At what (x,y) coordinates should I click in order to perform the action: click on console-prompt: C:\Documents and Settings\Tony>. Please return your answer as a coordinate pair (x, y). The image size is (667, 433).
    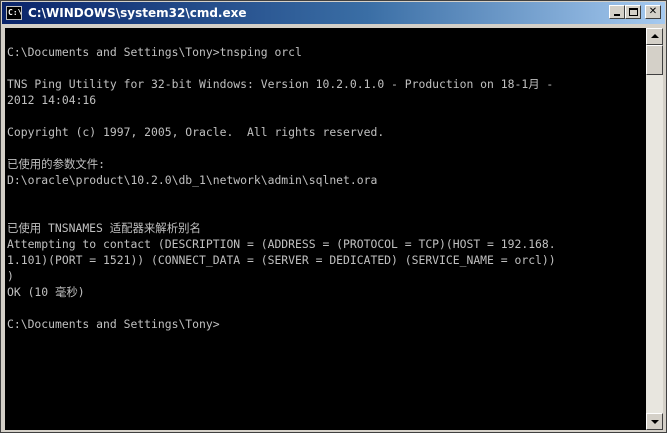
    Looking at the image, I should click on (281, 324).